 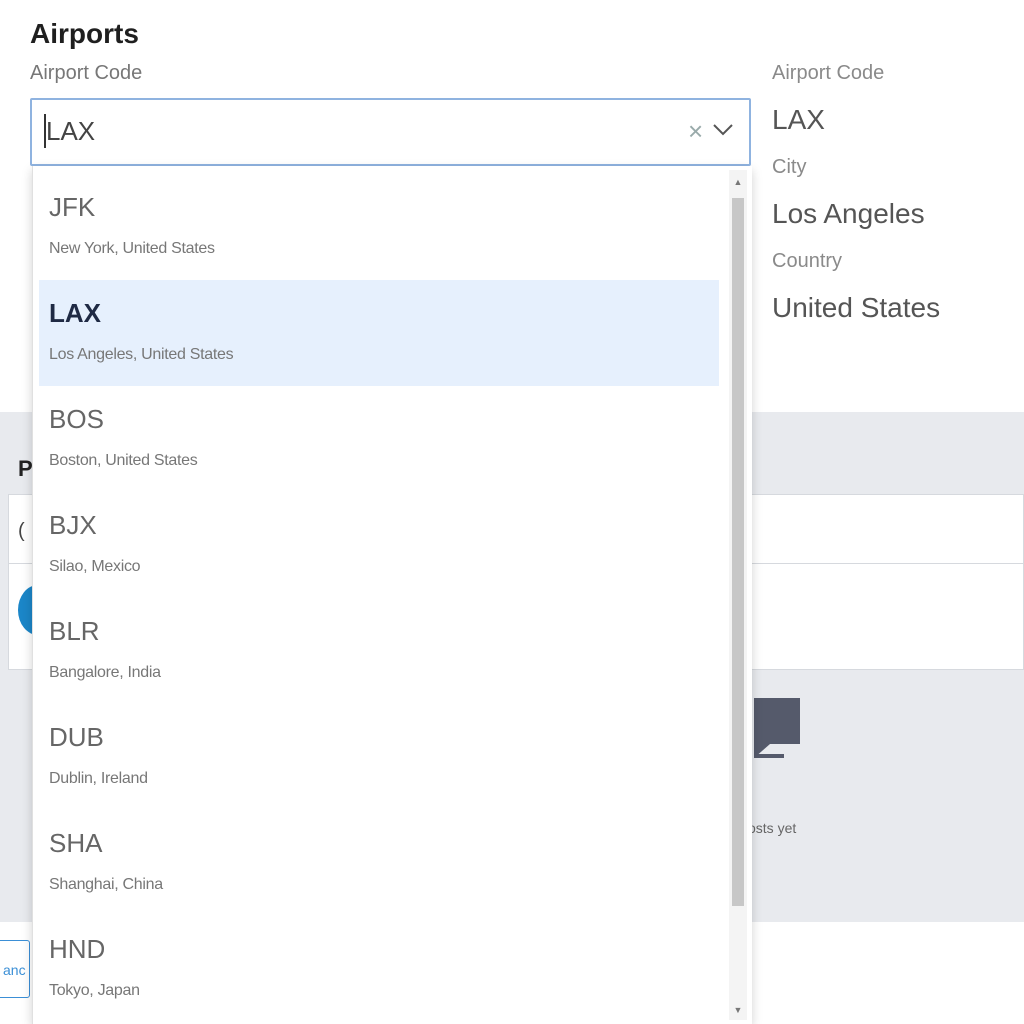 What do you see at coordinates (379, 969) in the screenshot?
I see `dropdown-option: HND Tokyo, Japan` at bounding box center [379, 969].